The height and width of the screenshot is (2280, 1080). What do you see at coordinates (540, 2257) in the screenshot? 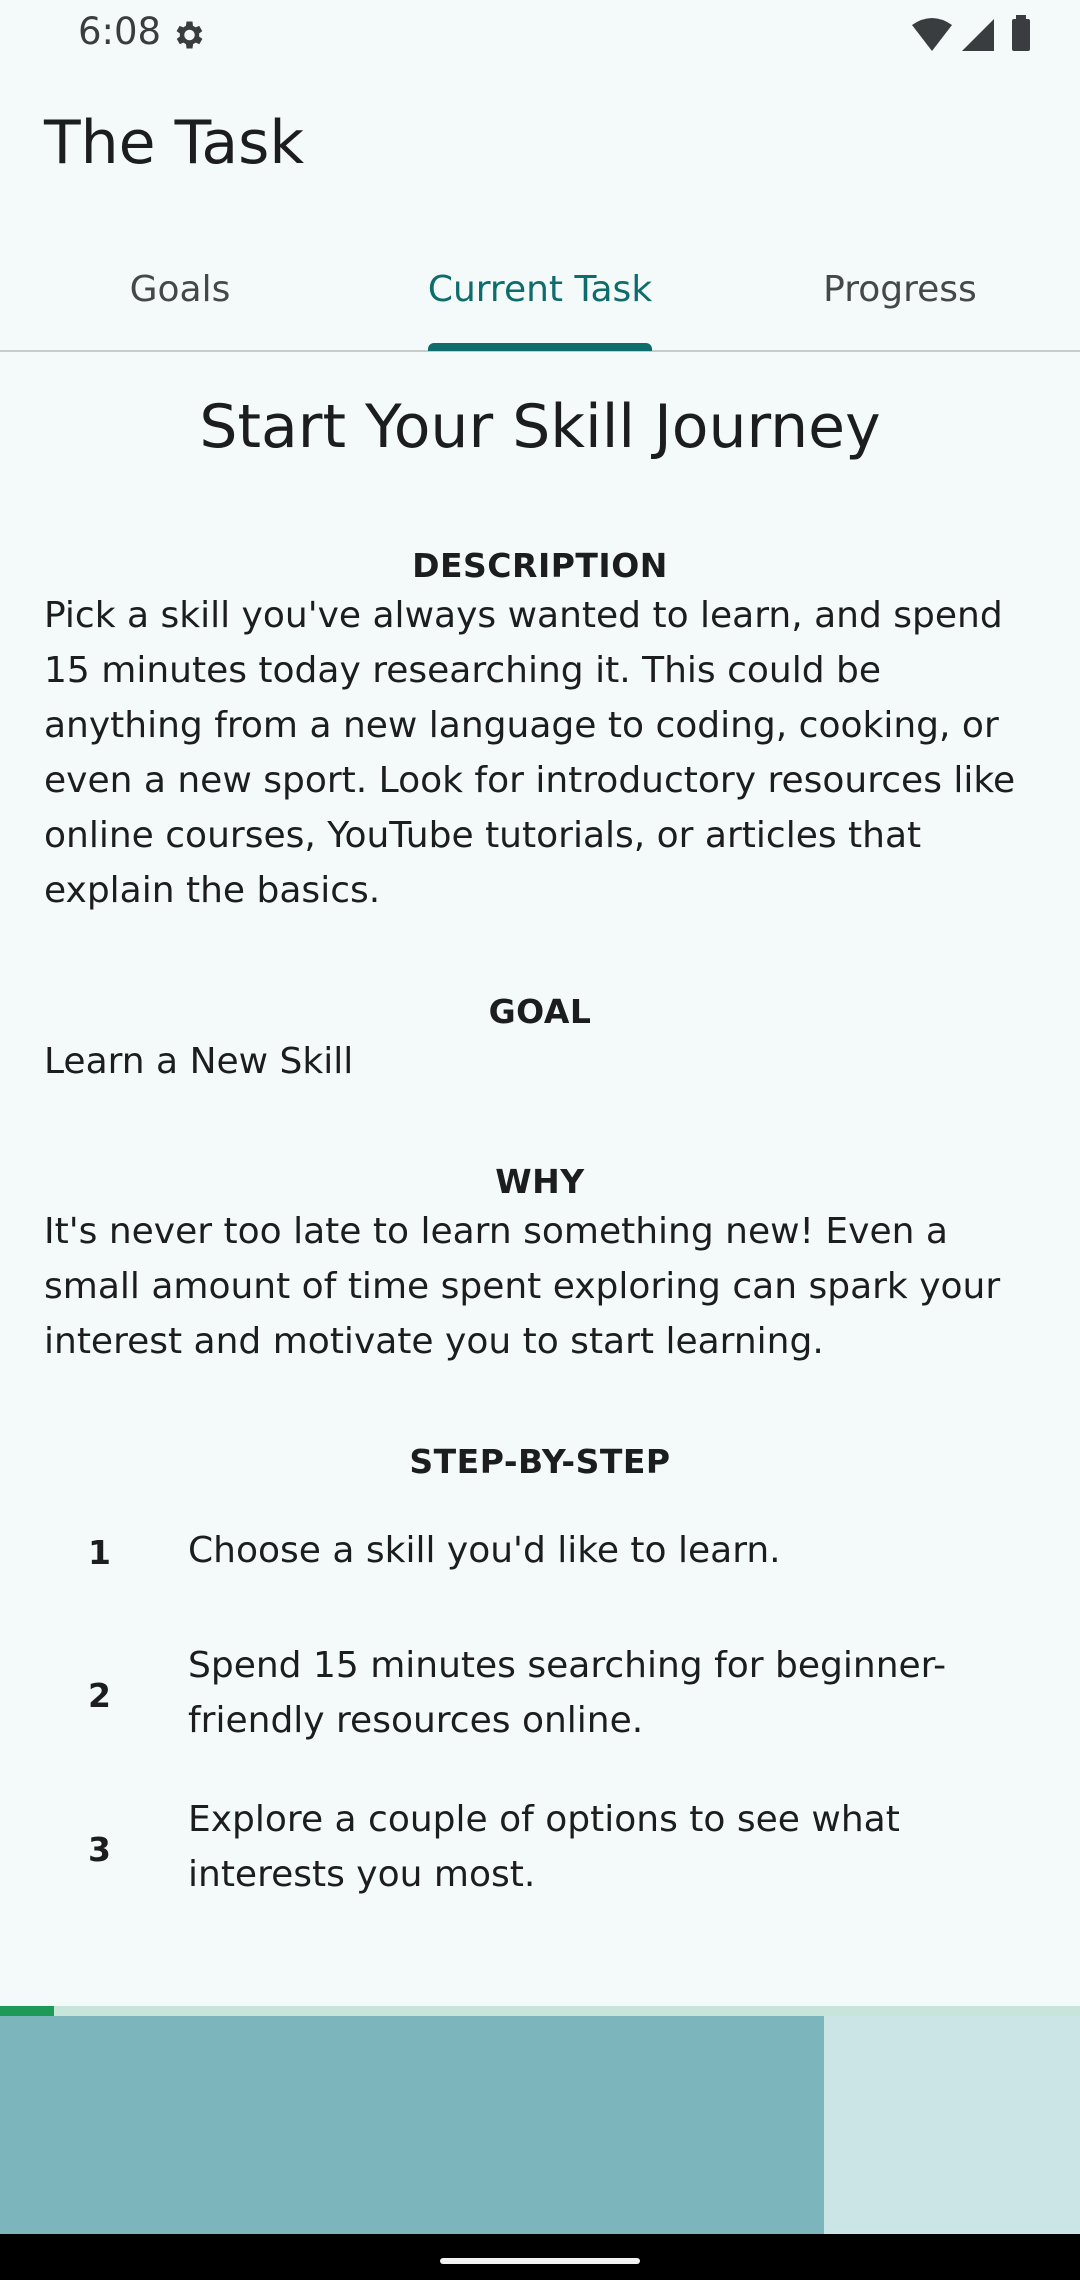
I see `navigation-bar` at bounding box center [540, 2257].